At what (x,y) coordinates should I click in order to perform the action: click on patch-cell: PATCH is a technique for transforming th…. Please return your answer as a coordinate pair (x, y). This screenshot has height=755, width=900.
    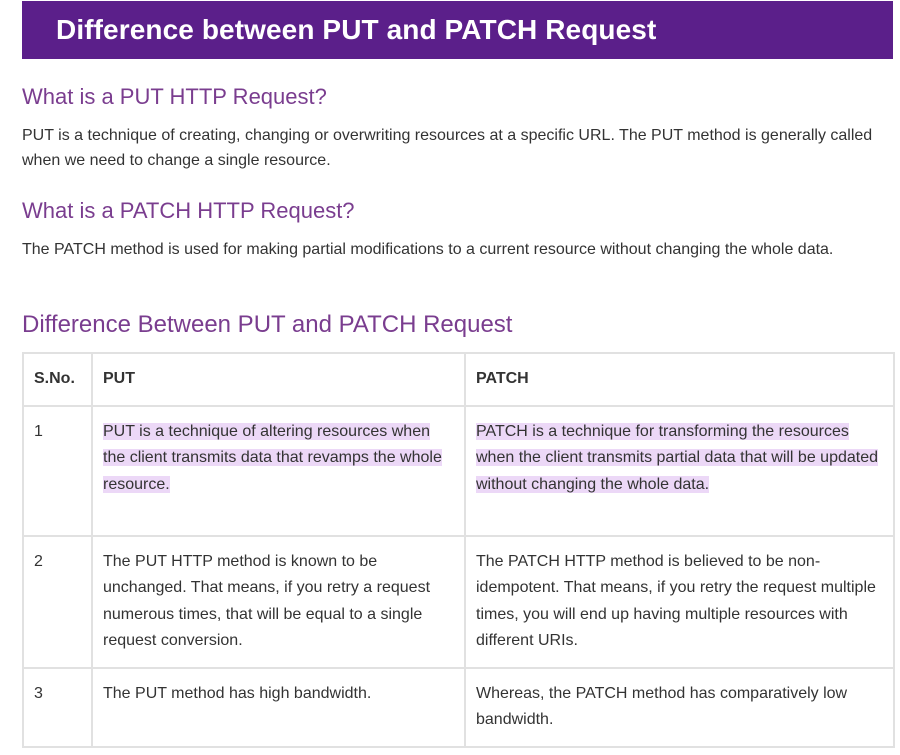
    Looking at the image, I should click on (679, 470).